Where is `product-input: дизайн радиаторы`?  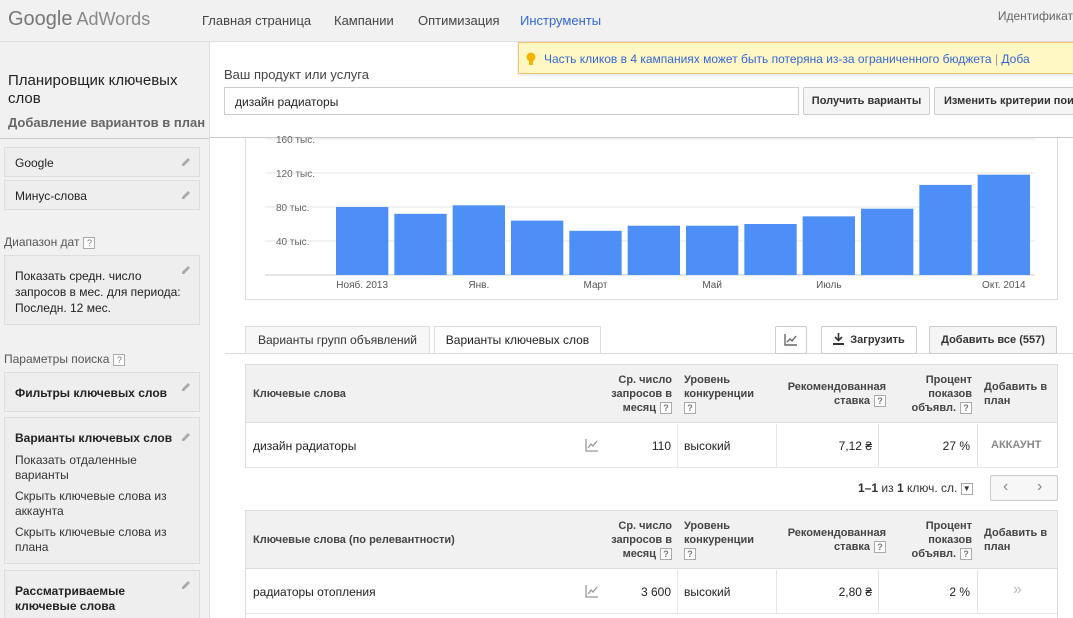
product-input: дизайн радиаторы is located at coordinates (511, 101).